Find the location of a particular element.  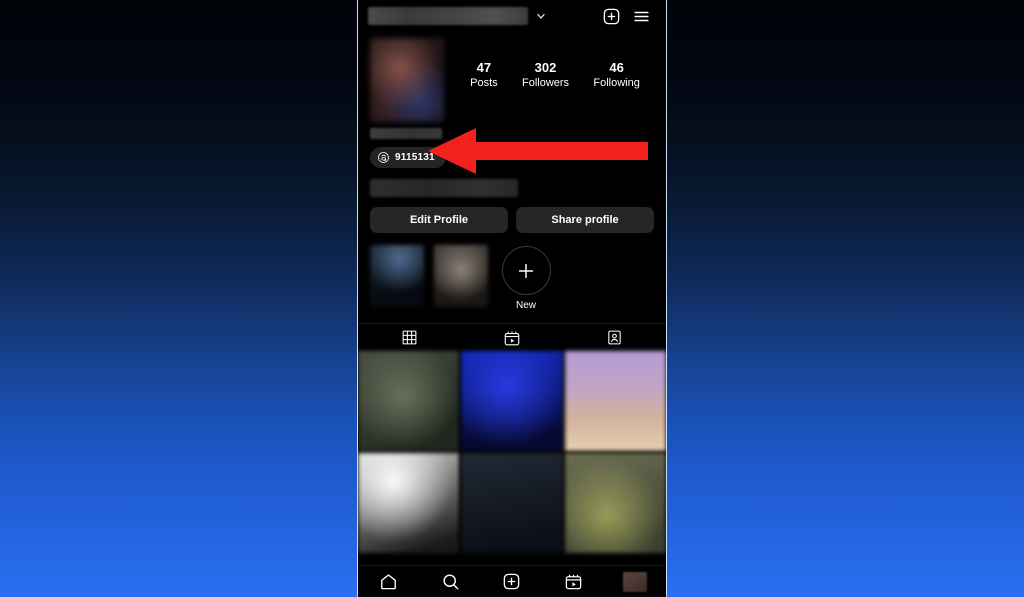

stat-following: 46 Following is located at coordinates (616, 75).